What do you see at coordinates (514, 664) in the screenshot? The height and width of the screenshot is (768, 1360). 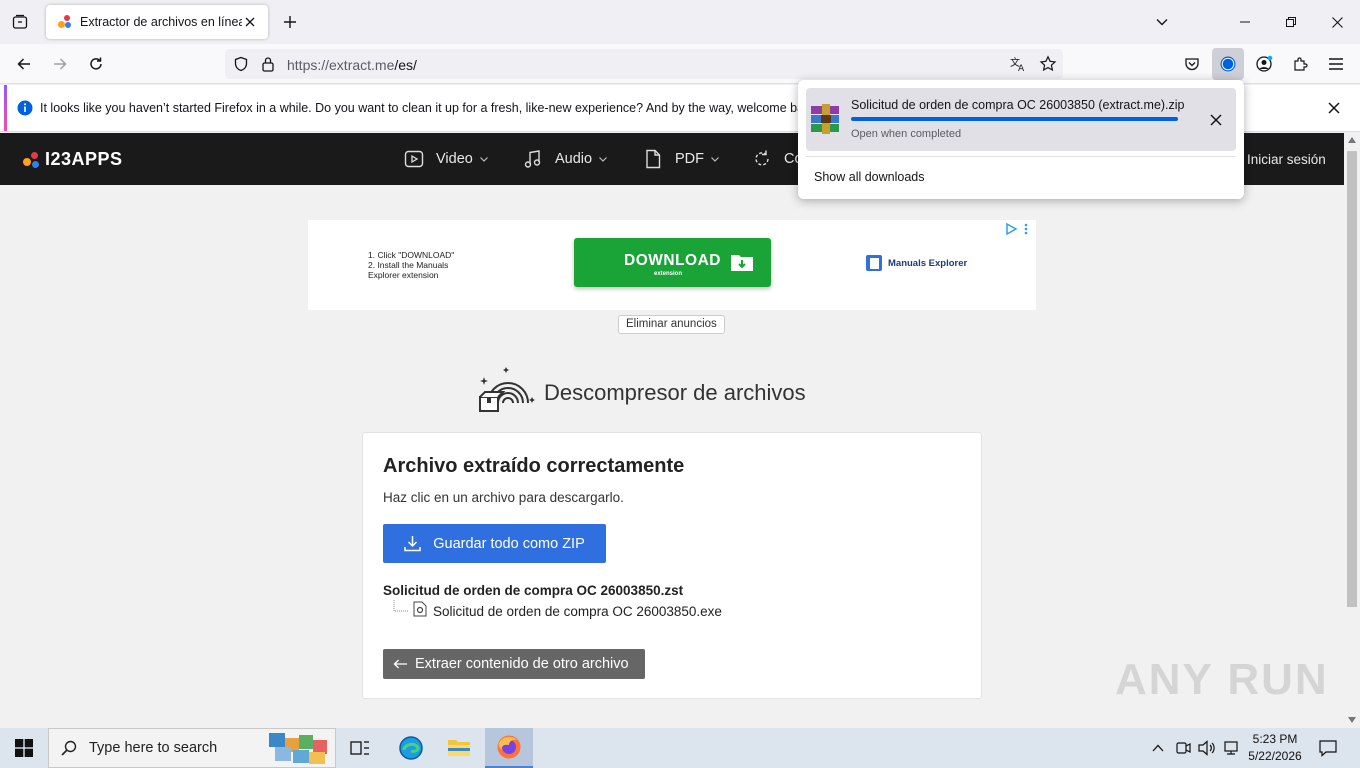 I see `extract-another-button: Extraer contenido de otro archivo` at bounding box center [514, 664].